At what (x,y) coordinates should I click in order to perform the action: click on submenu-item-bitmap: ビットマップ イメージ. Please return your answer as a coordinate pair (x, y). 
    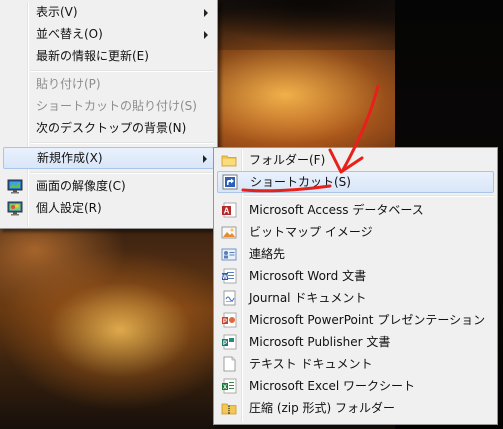
    Looking at the image, I should click on (355, 233).